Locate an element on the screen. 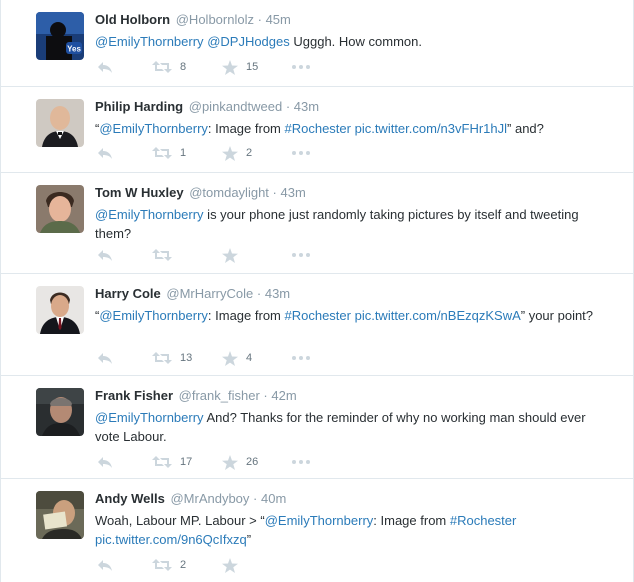 This screenshot has width=634, height=582. tweet-actions: 17 26 is located at coordinates (209, 462).